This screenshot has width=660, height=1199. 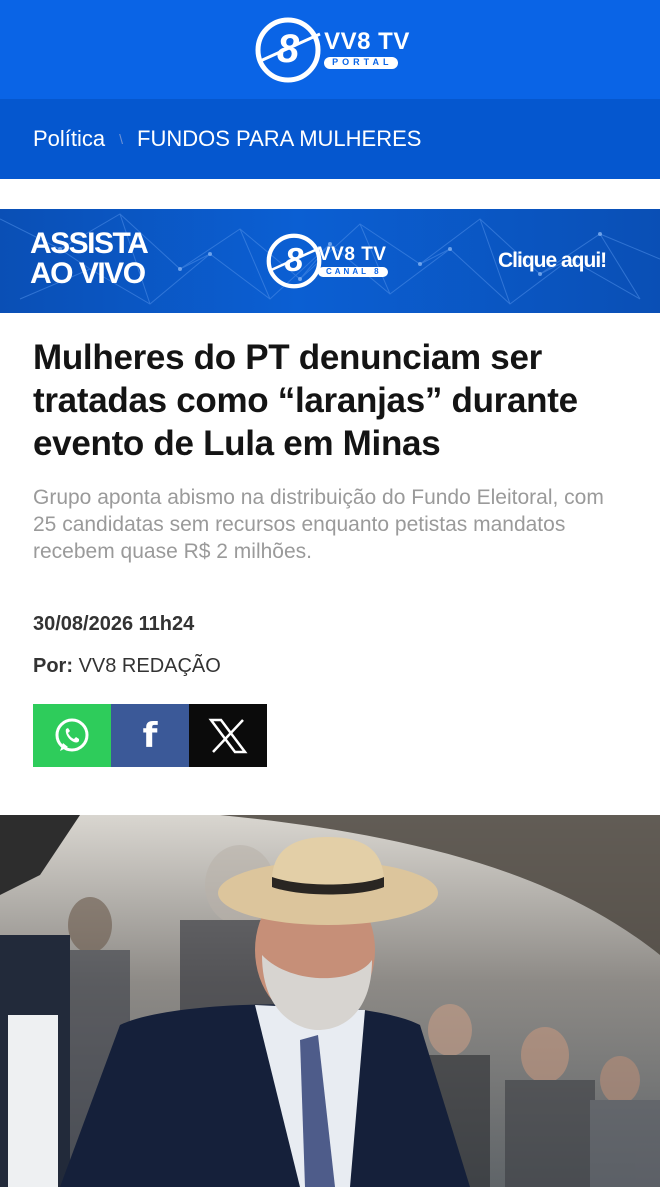 What do you see at coordinates (361, 63) in the screenshot?
I see `logo-subtitle: PORTAL` at bounding box center [361, 63].